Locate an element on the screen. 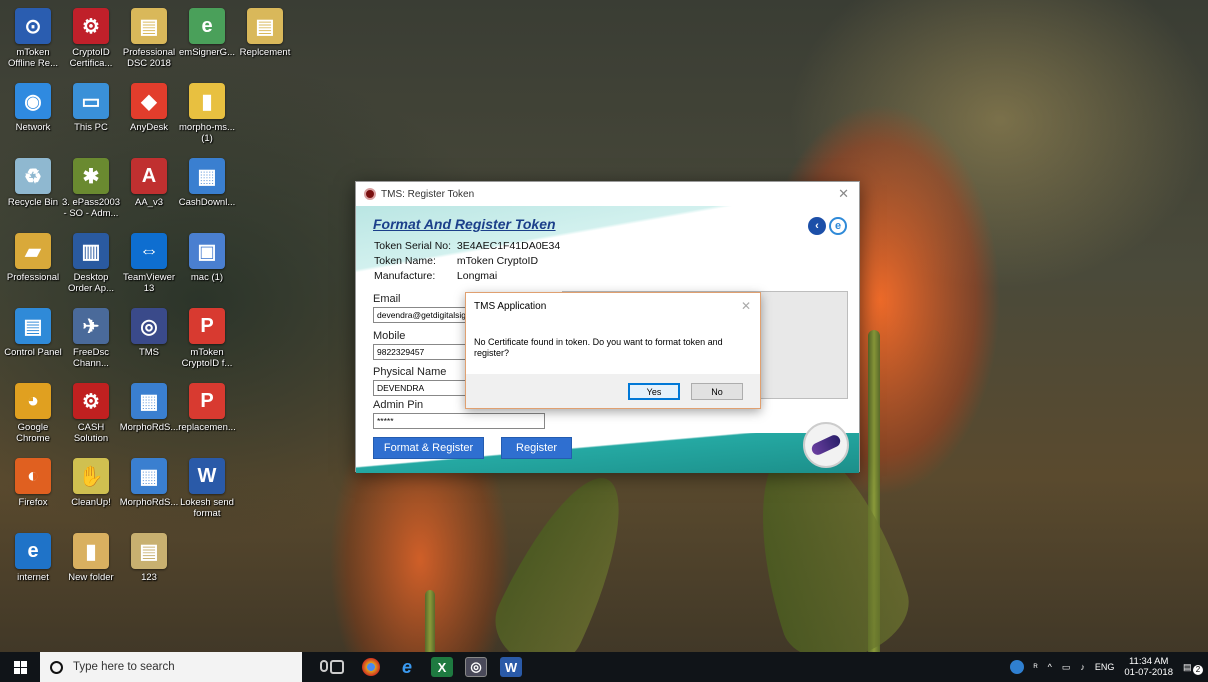 The height and width of the screenshot is (682, 1208). desktop-icon: ▤ Control Panel is located at coordinates (33, 333).